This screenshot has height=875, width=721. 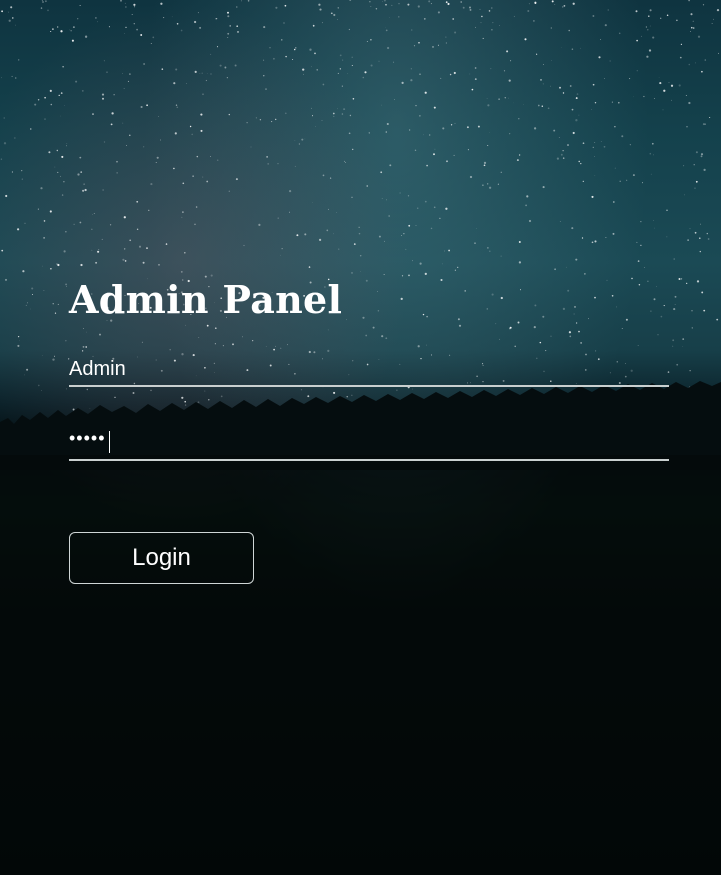 What do you see at coordinates (161, 558) in the screenshot?
I see `login-button: Login` at bounding box center [161, 558].